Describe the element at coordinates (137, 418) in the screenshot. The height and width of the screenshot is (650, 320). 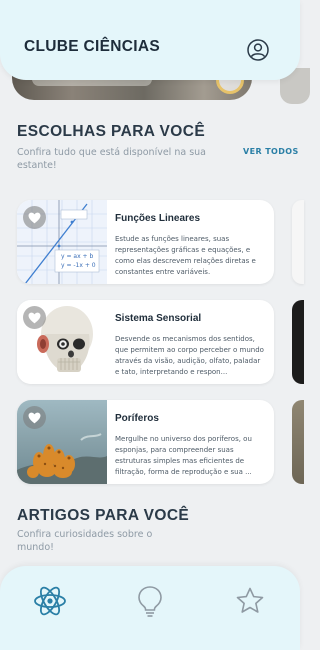
I see `card-title: Poríferos` at that location.